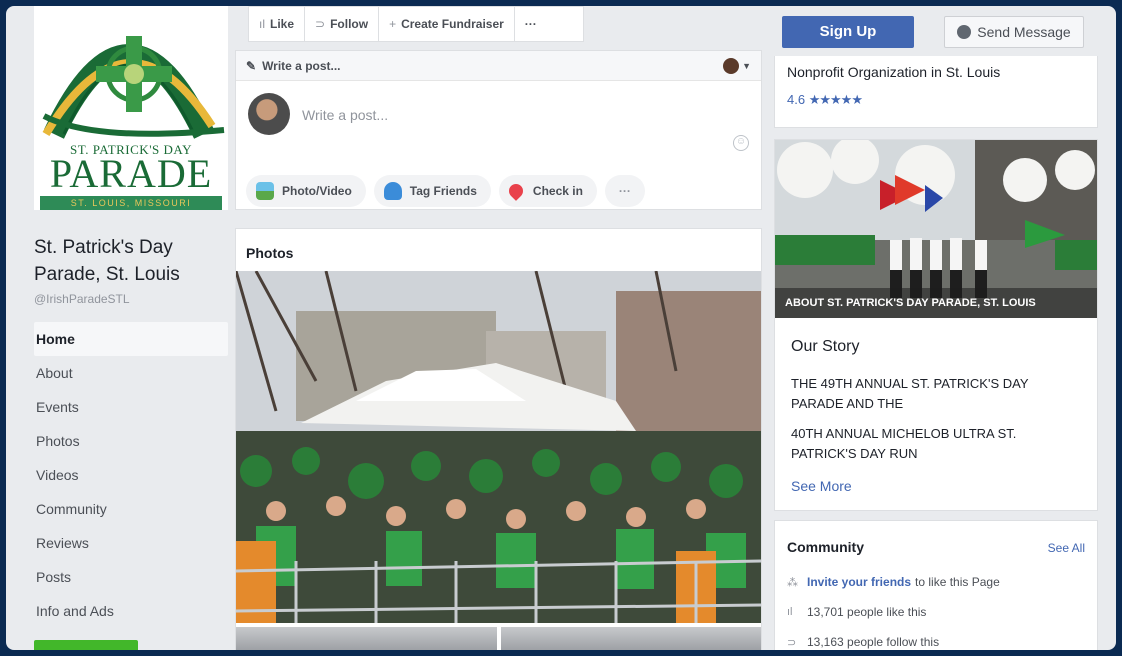  I want to click on check-in-button: Check in, so click(547, 191).